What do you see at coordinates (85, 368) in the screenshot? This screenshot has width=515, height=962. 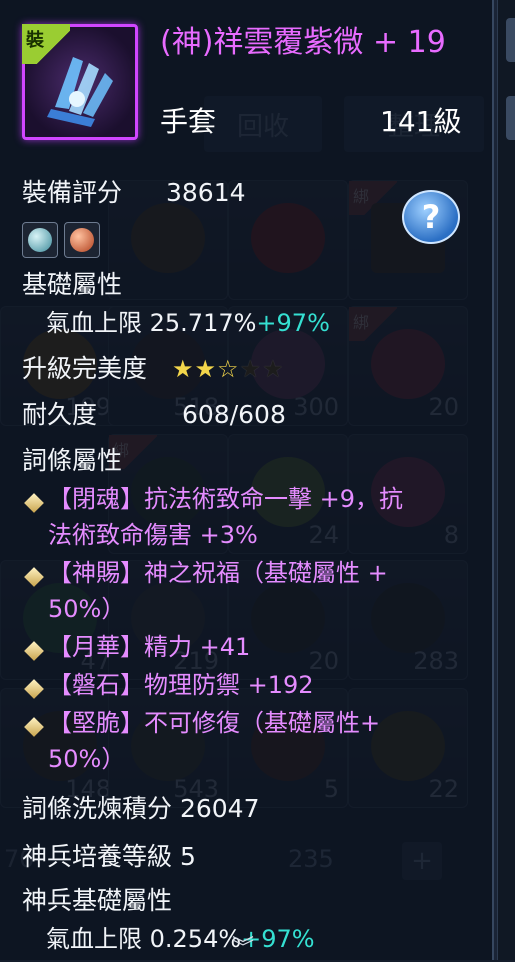 I see `upgrade-label: 升級完美度` at bounding box center [85, 368].